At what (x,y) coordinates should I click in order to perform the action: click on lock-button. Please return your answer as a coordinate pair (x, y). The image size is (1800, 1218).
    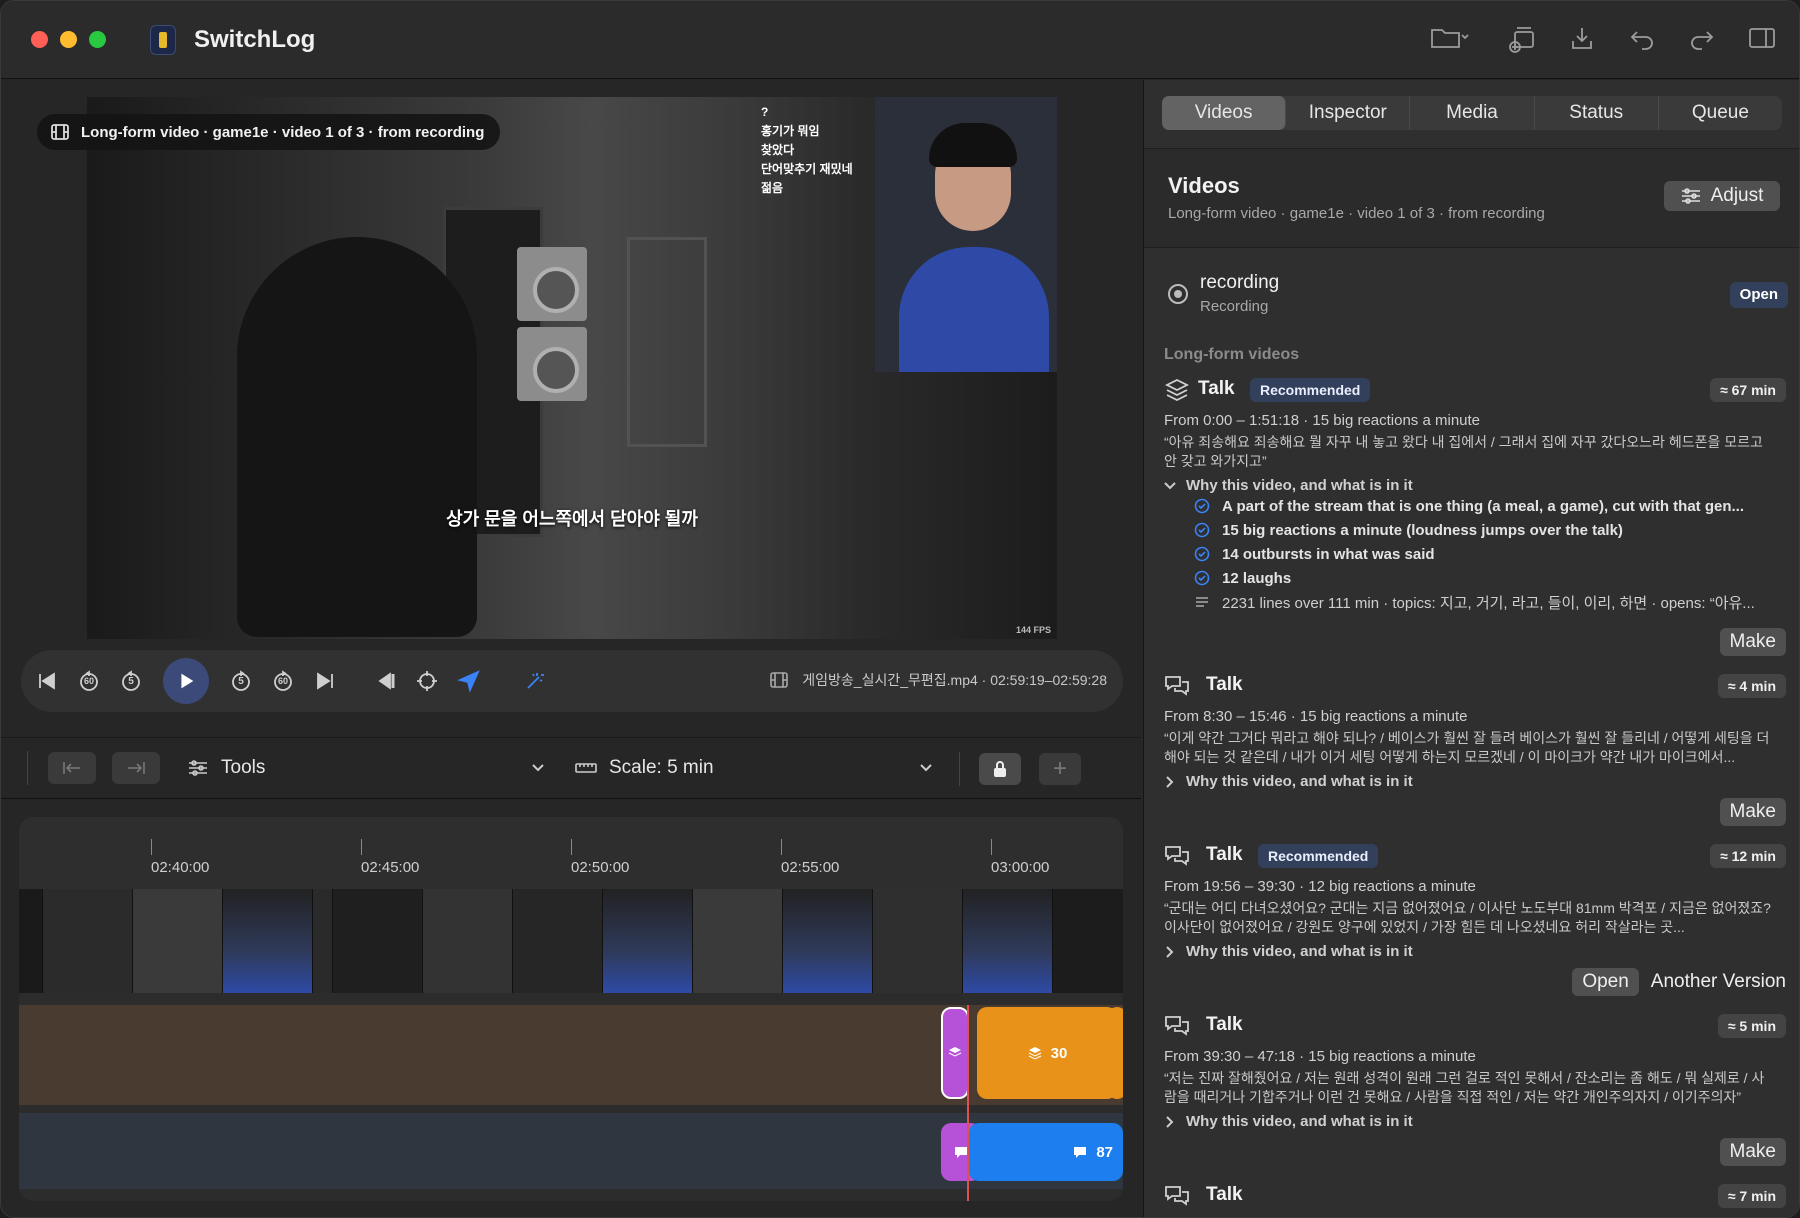
    Looking at the image, I should click on (1000, 769).